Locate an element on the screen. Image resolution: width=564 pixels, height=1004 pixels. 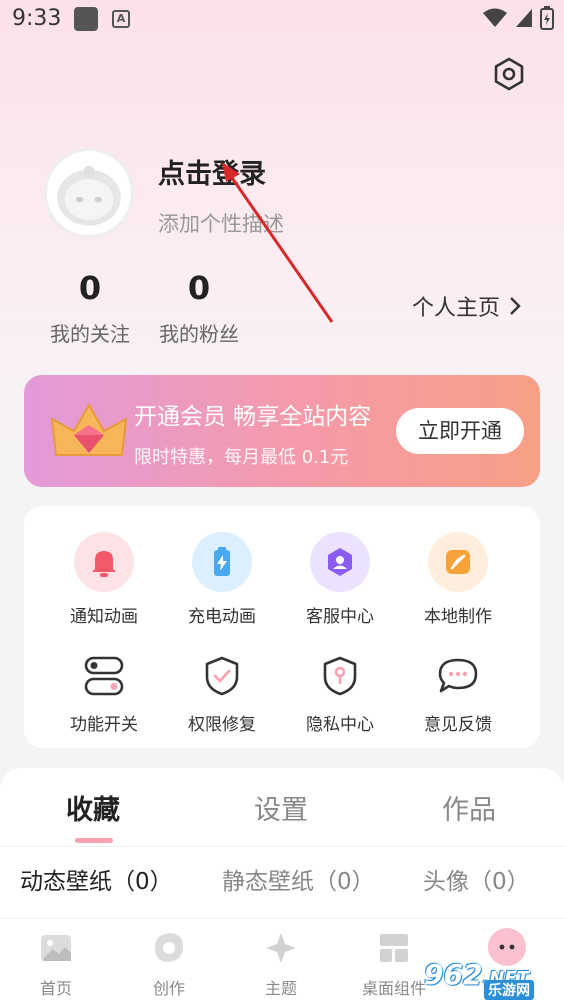
tab-settings: 设置 is located at coordinates (281, 807).